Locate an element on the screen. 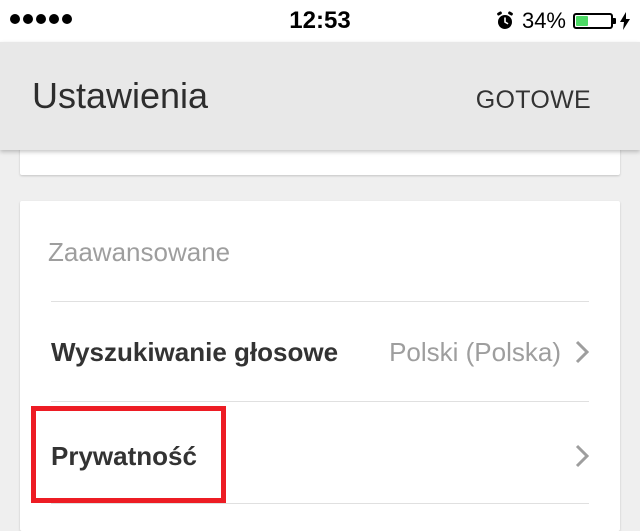  done-button: GOTOWE is located at coordinates (533, 100).